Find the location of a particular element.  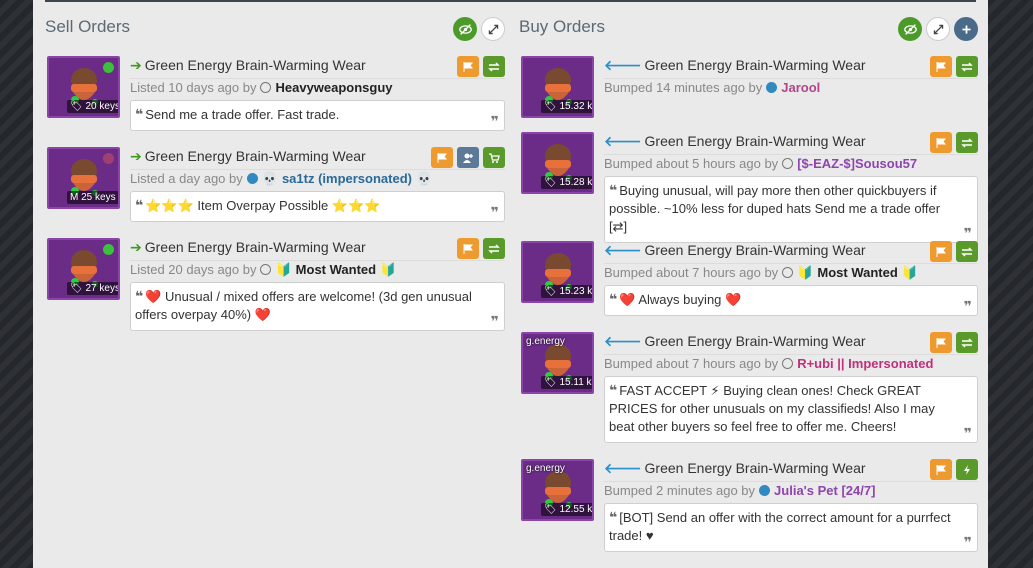

add-buy-order-button is located at coordinates (966, 29).